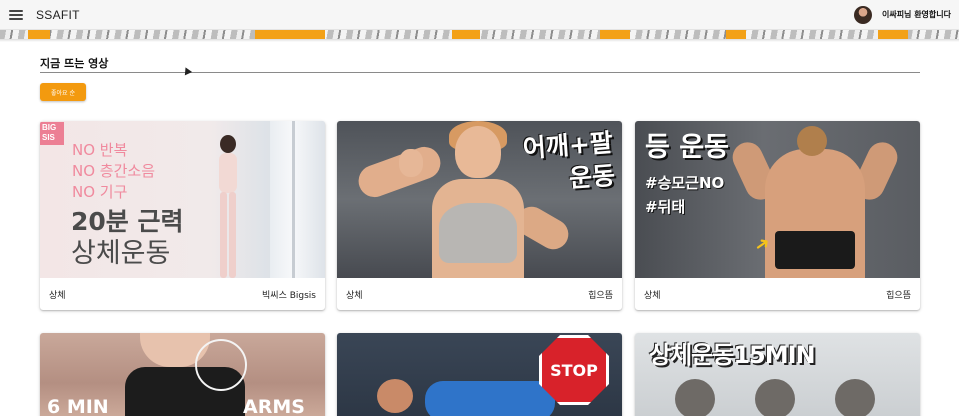  I want to click on section-divider, so click(480, 72).